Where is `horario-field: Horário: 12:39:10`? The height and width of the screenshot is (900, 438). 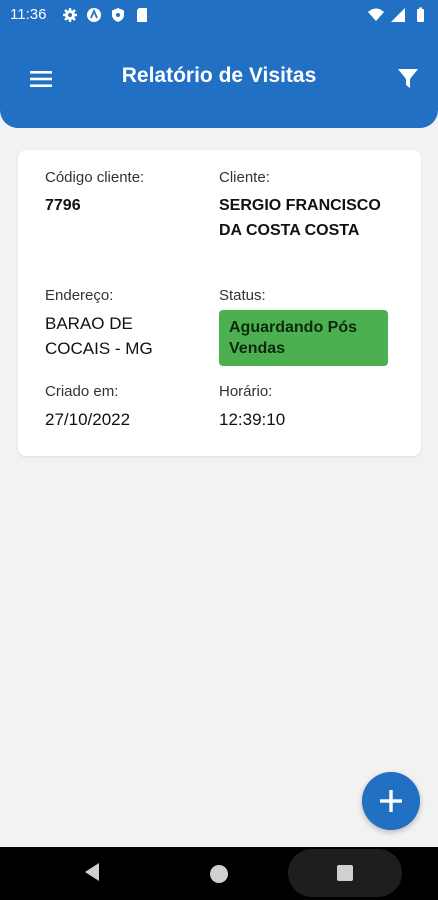 horario-field: Horário: 12:39:10 is located at coordinates (252, 407).